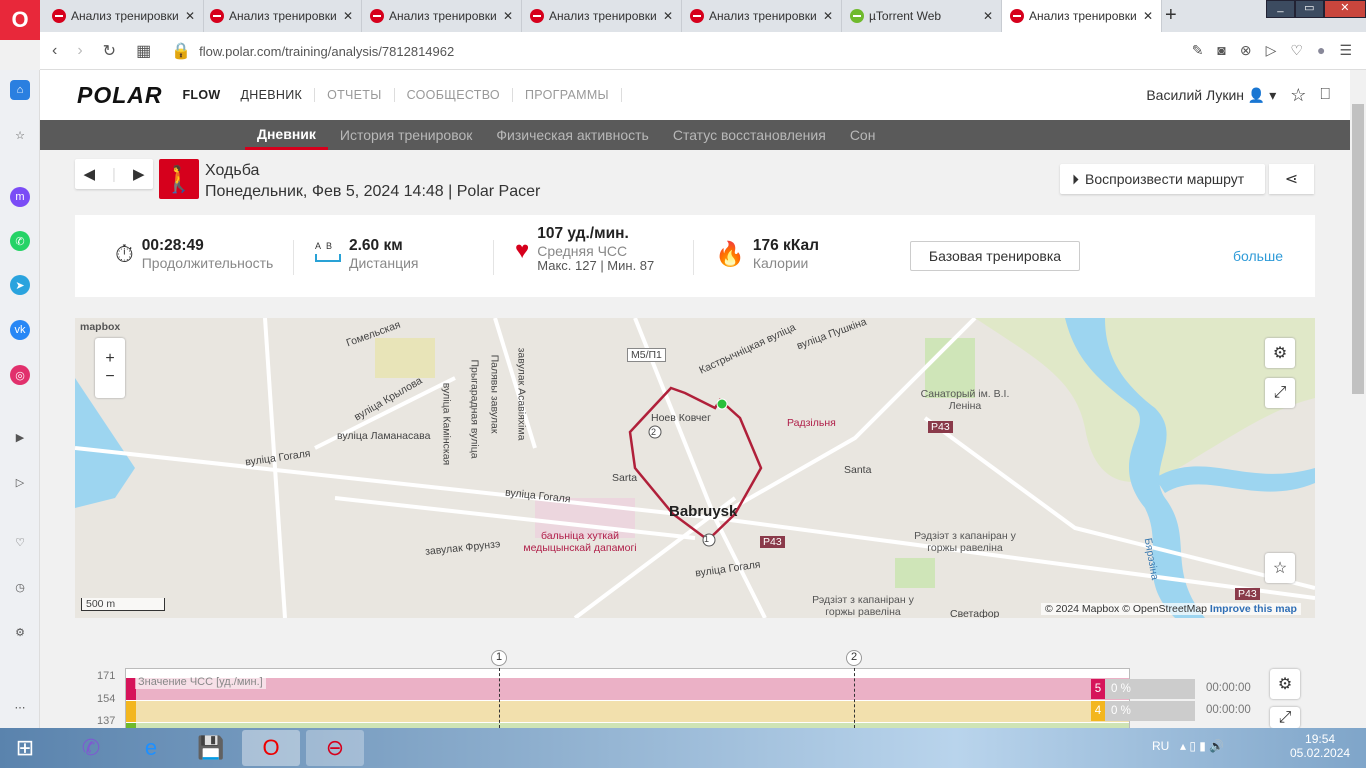  Describe the element at coordinates (1211, 95) in the screenshot. I see `user-menu: Василий Лукин 👤 ▾` at that location.